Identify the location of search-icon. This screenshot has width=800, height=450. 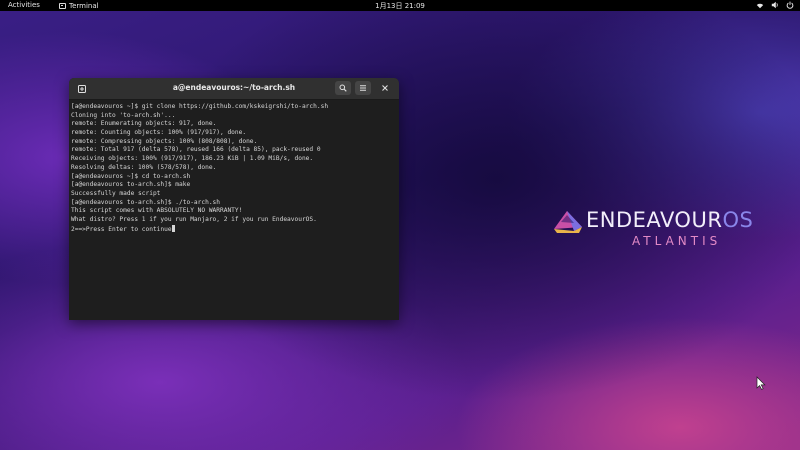
(343, 88).